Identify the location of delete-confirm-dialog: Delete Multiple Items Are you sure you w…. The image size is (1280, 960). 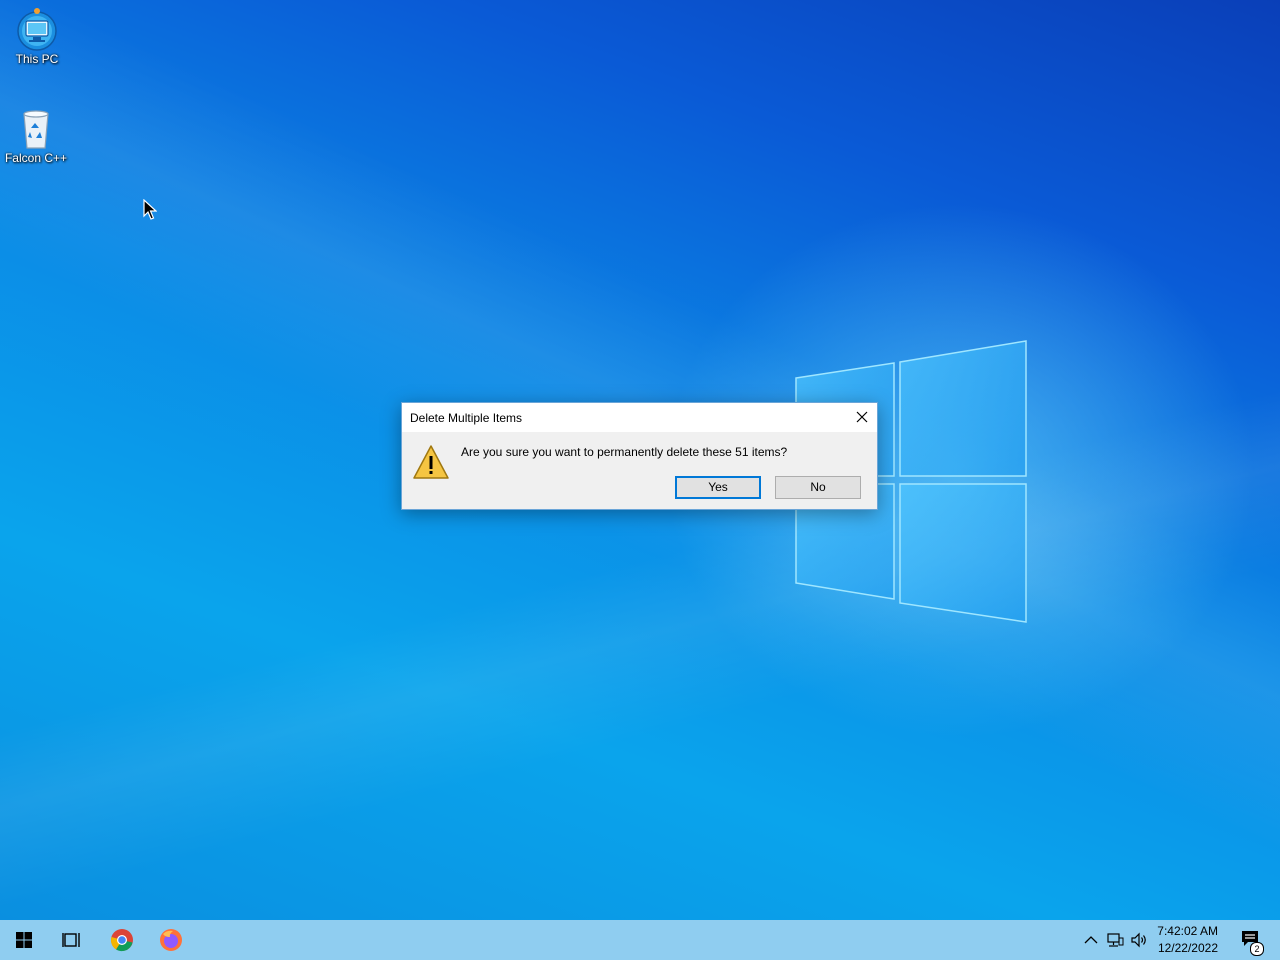
(639, 456).